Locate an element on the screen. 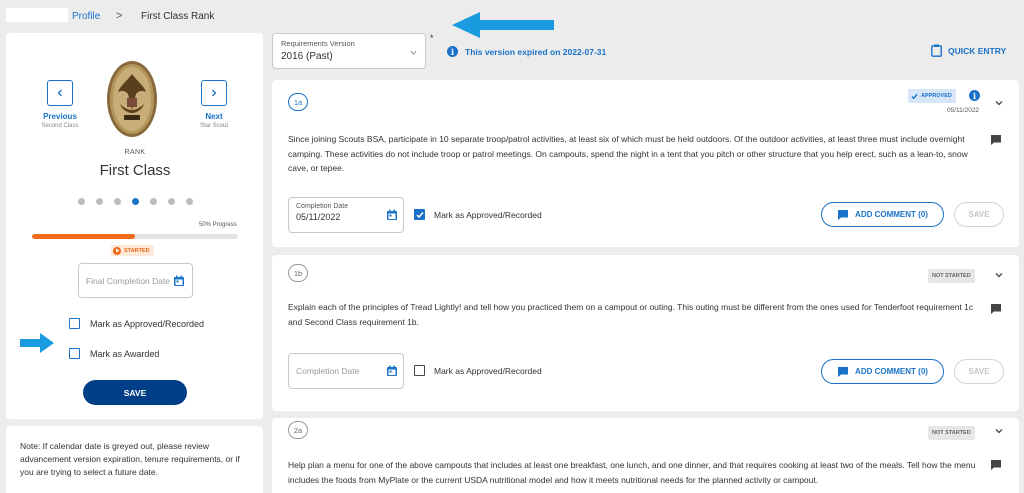 This screenshot has width=1024, height=493. next-label: Next is located at coordinates (214, 116).